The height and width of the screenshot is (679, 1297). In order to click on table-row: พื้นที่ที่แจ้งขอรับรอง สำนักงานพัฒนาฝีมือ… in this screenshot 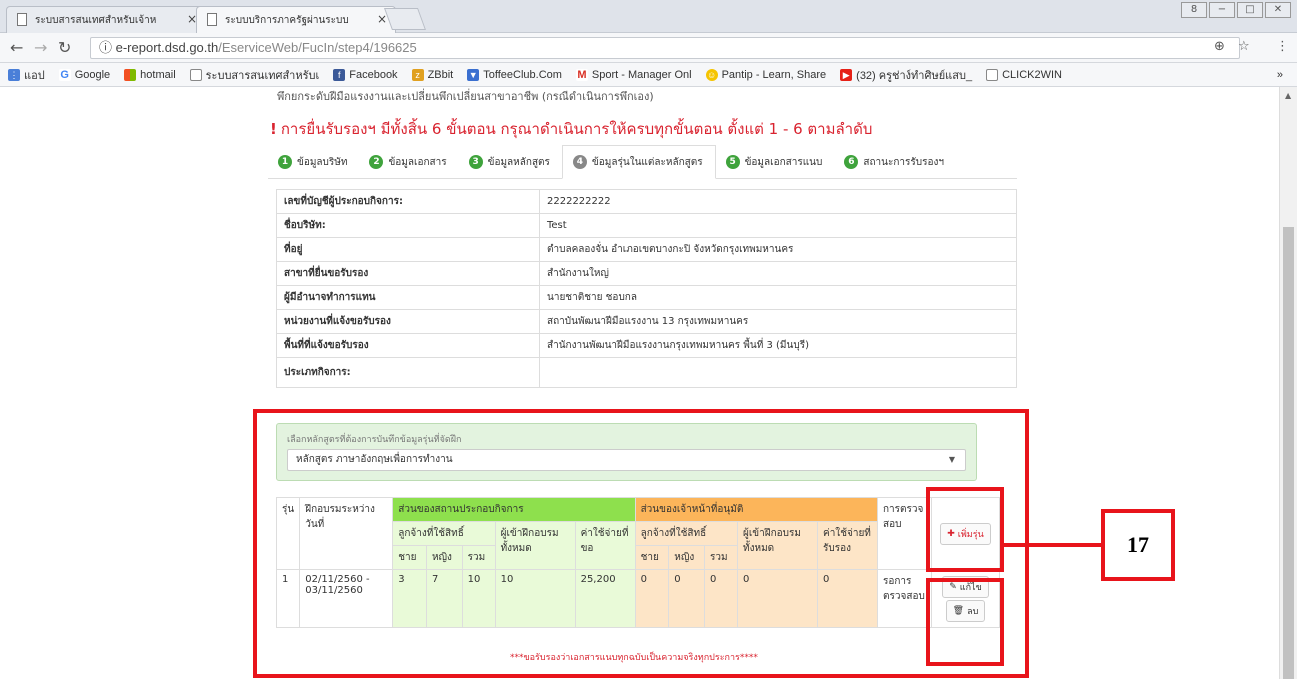, I will do `click(646, 345)`.